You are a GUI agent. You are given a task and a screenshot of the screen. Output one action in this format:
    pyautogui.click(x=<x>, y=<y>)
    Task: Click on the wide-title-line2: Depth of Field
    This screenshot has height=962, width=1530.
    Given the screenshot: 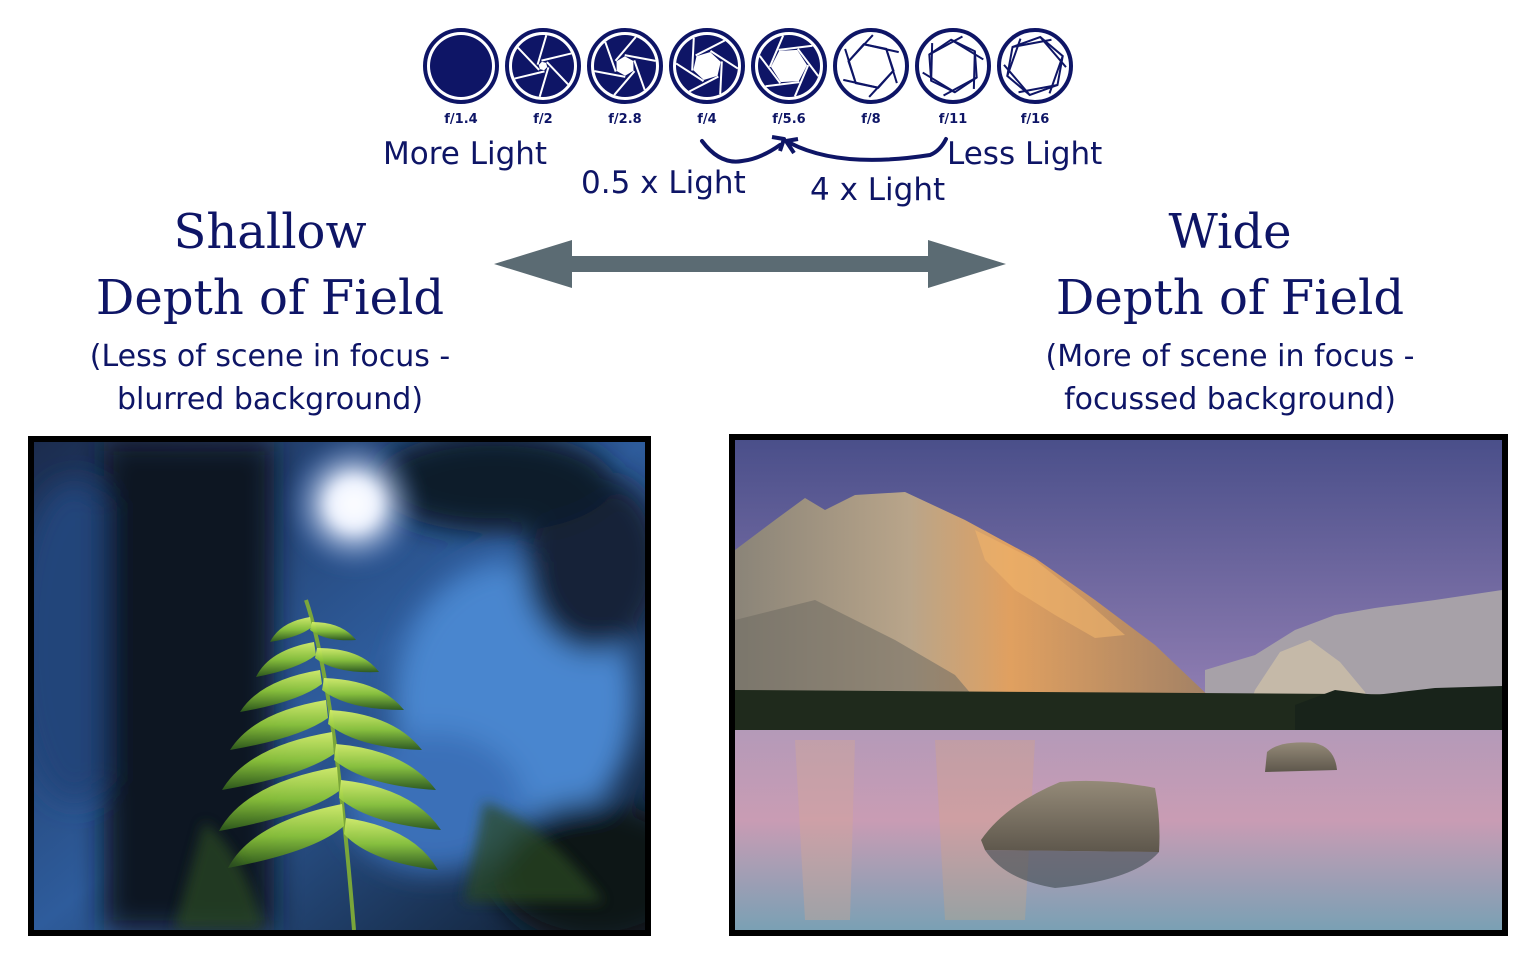 What is the action you would take?
    pyautogui.click(x=1230, y=298)
    